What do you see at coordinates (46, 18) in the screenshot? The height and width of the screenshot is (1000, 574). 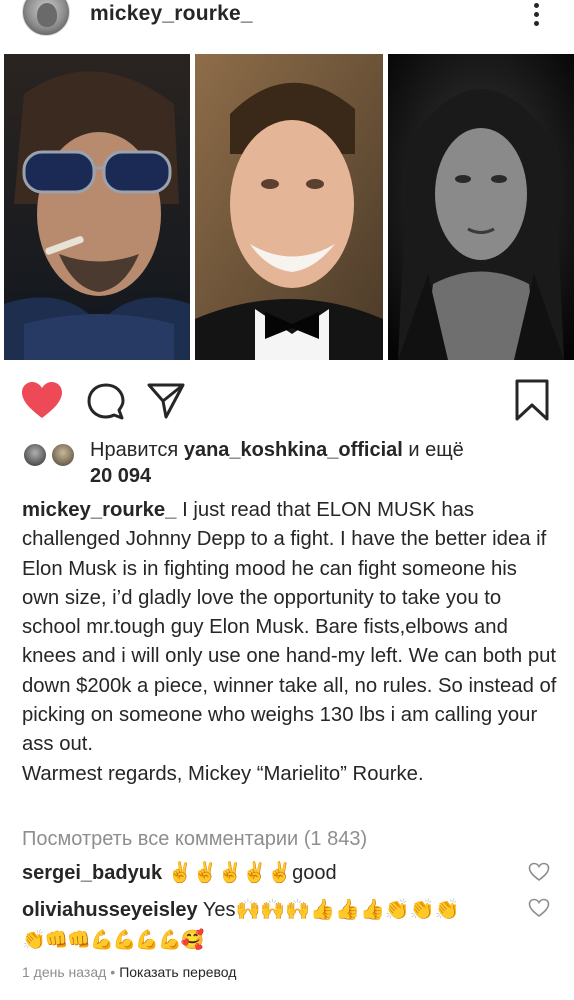 I see `avatar` at bounding box center [46, 18].